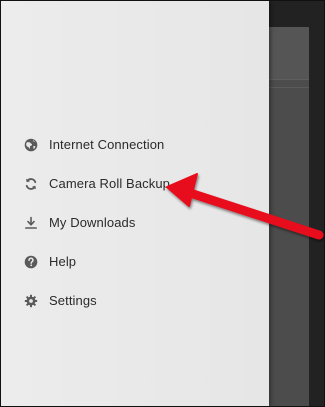 The width and height of the screenshot is (325, 407). I want to click on gear-icon, so click(31, 301).